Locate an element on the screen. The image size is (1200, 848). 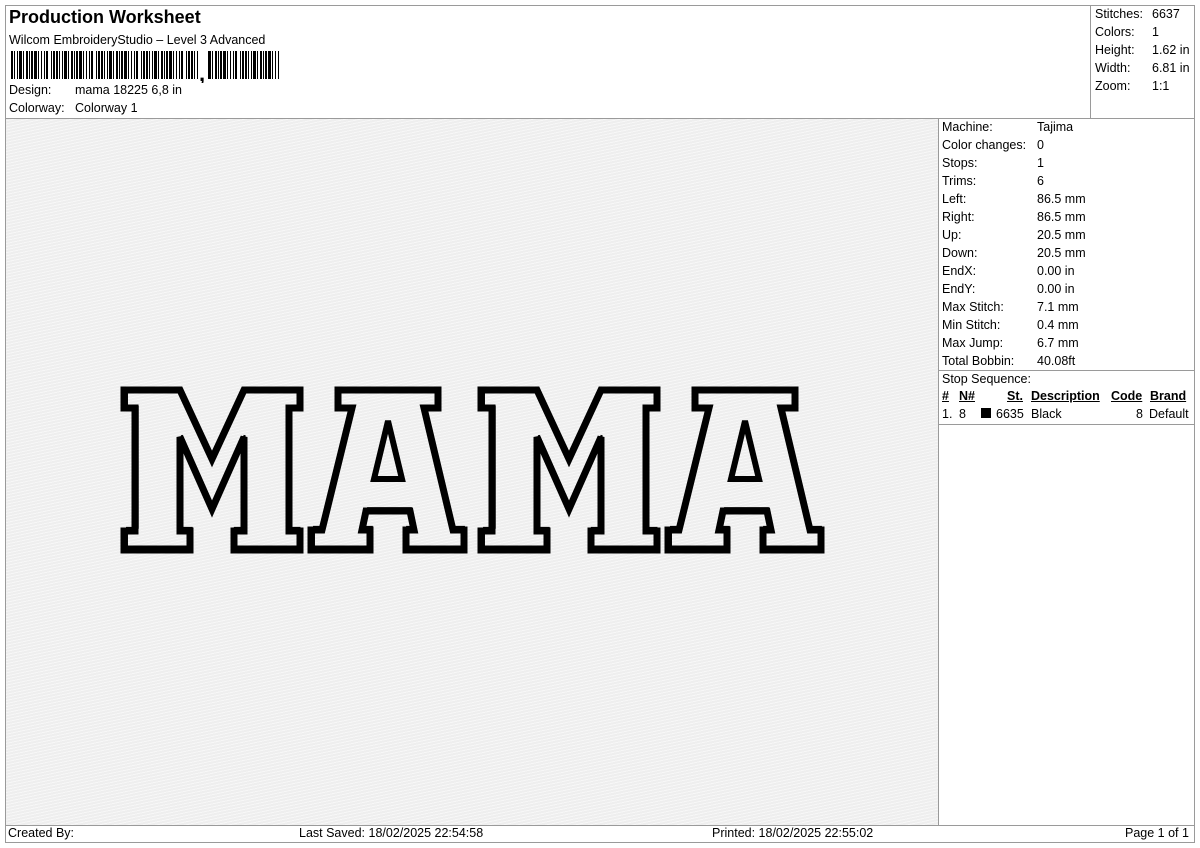
stop-row-brand: Default is located at coordinates (1169, 414).